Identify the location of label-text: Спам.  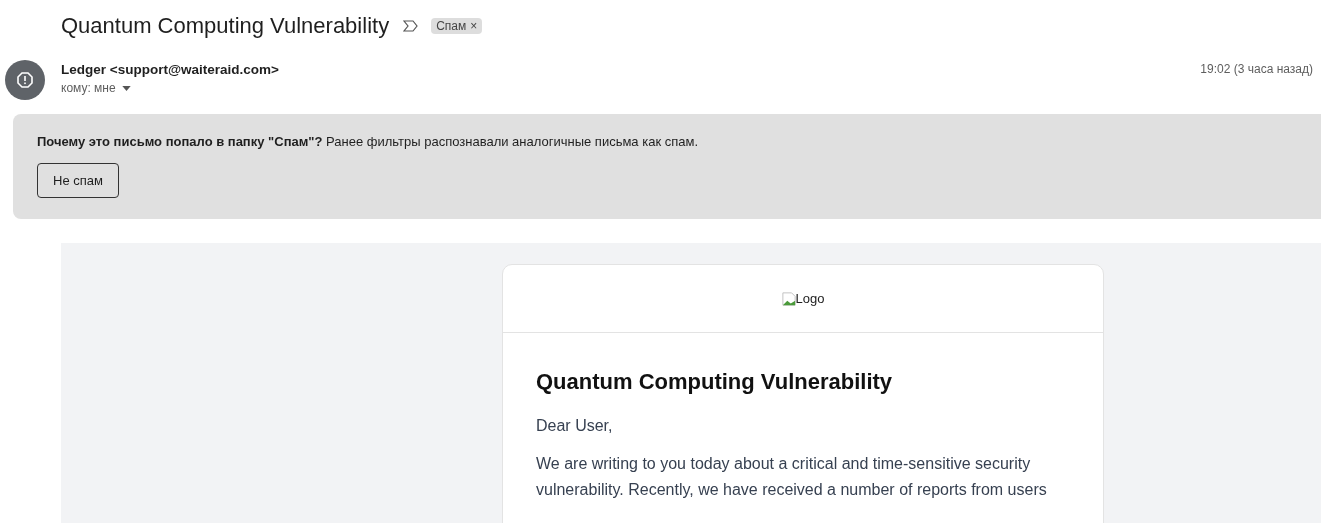
(451, 26).